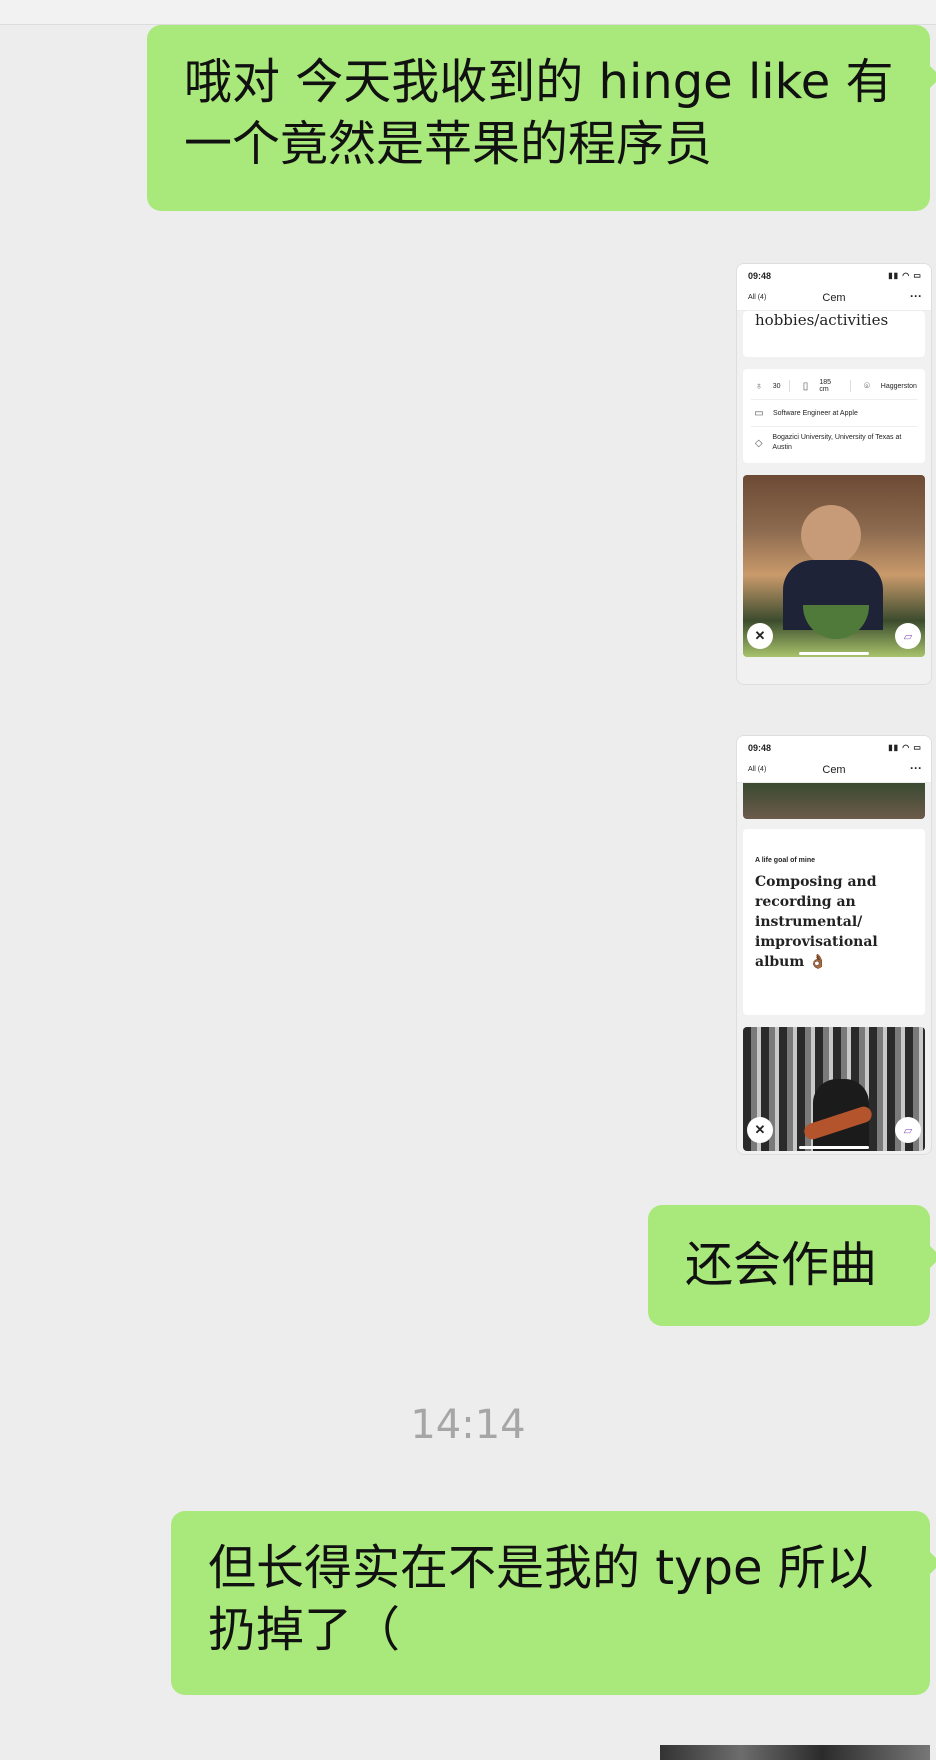  I want to click on prompt-text: hobbies/activities, so click(822, 320).